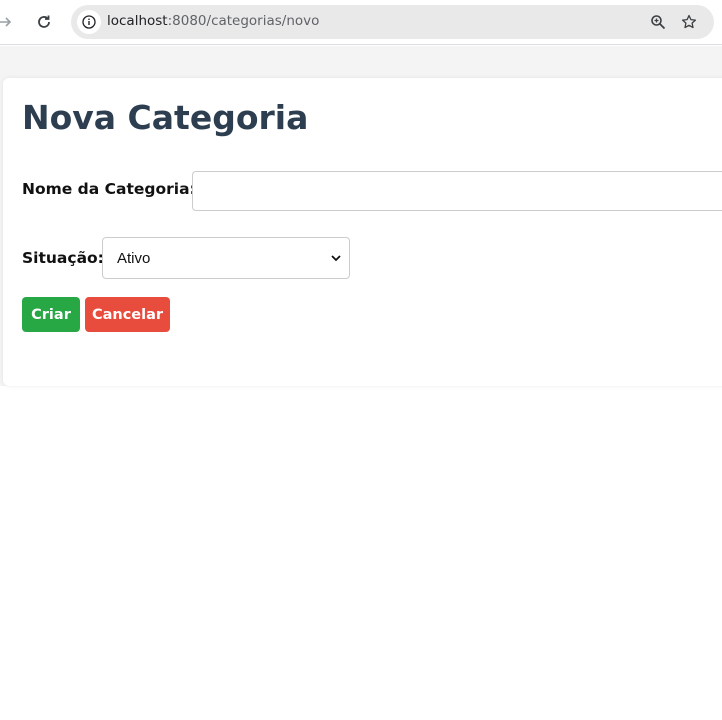  What do you see at coordinates (51, 314) in the screenshot?
I see `criar-button: Criar` at bounding box center [51, 314].